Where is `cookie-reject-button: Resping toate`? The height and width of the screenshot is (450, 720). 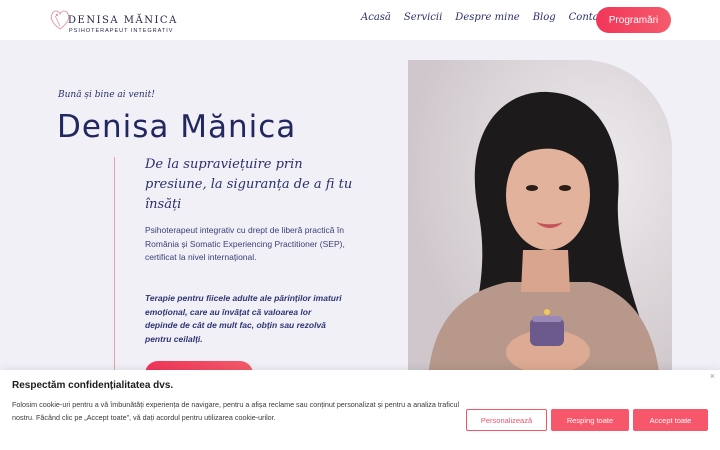 cookie-reject-button: Resping toate is located at coordinates (590, 420).